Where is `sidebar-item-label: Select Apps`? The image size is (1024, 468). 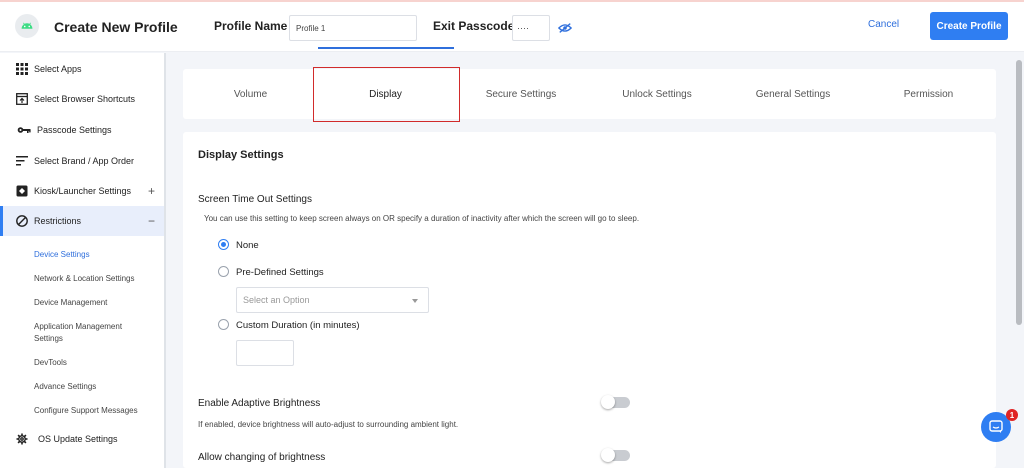 sidebar-item-label: Select Apps is located at coordinates (58, 69).